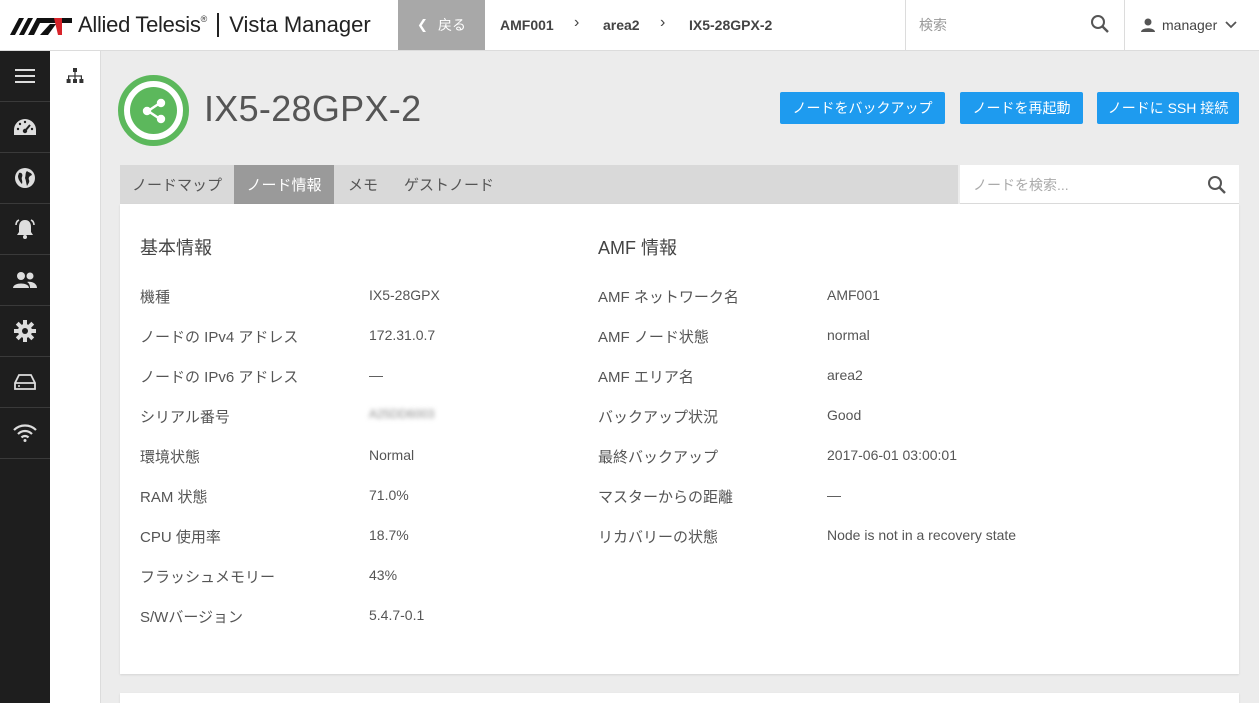 The height and width of the screenshot is (703, 1259). Describe the element at coordinates (996, 25) in the screenshot. I see `global-search-input` at that location.